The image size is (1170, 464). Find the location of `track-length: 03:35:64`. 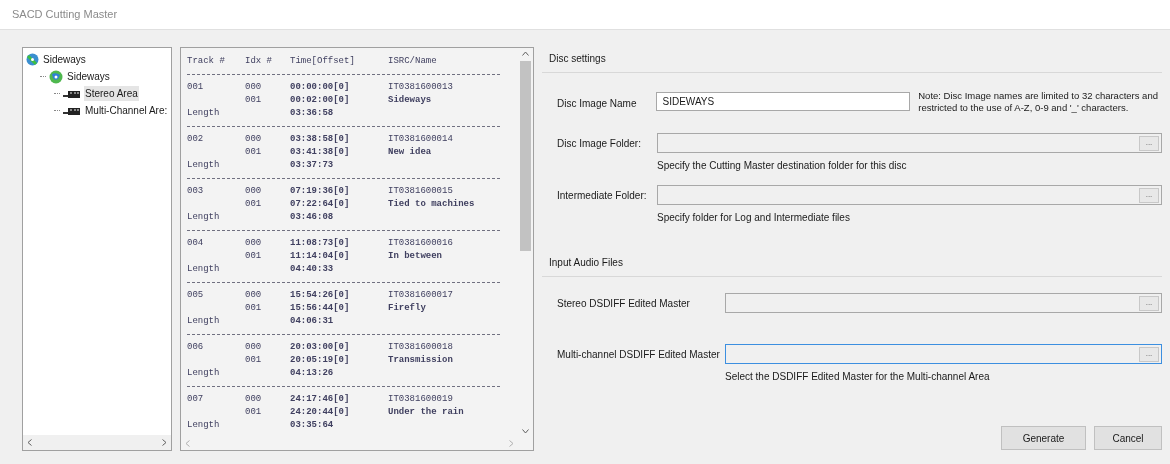

track-length: 03:35:64 is located at coordinates (312, 425).